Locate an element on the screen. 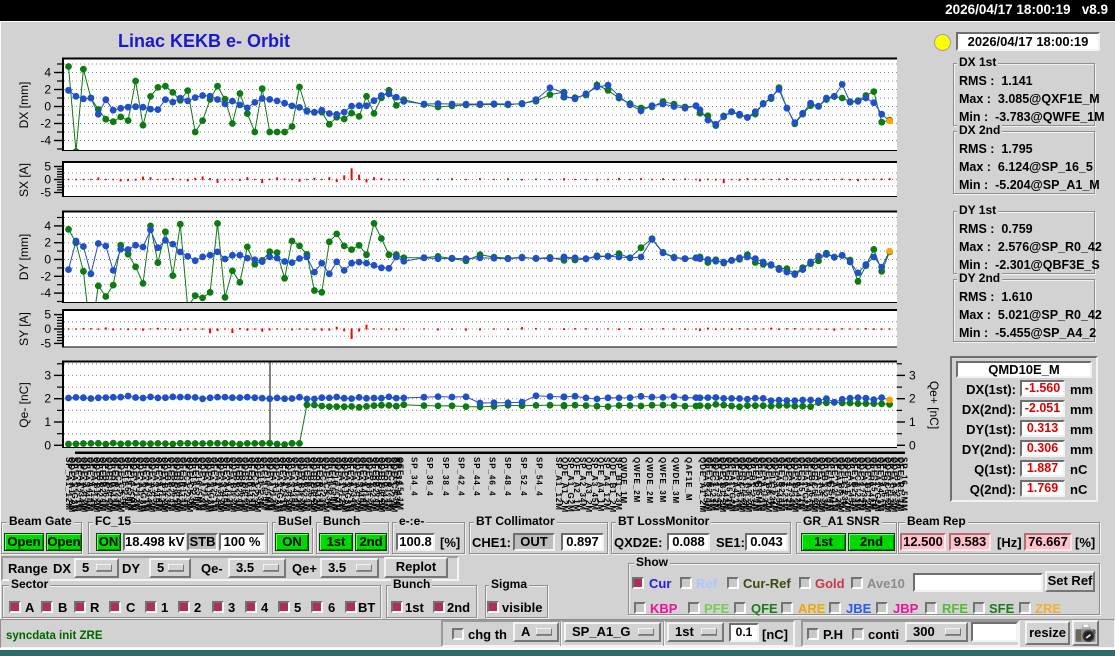 Image resolution: width=1115 pixels, height=656 pixels. svg-text: QAF1E_M is located at coordinates (688, 479).